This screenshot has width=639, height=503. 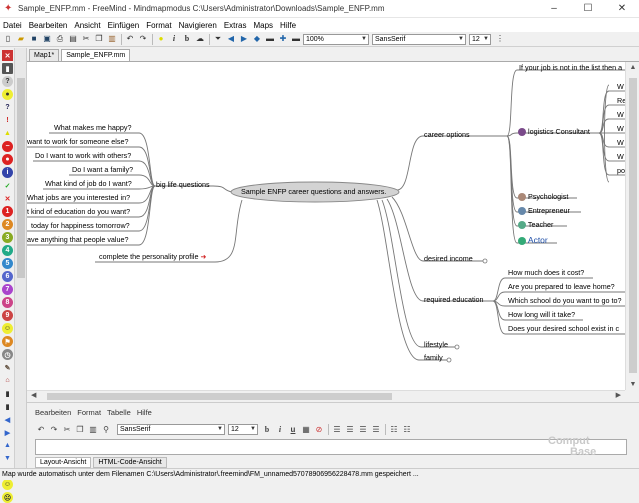 What do you see at coordinates (319, 429) in the screenshot?
I see `clear-format-icon: ⊘` at bounding box center [319, 429].